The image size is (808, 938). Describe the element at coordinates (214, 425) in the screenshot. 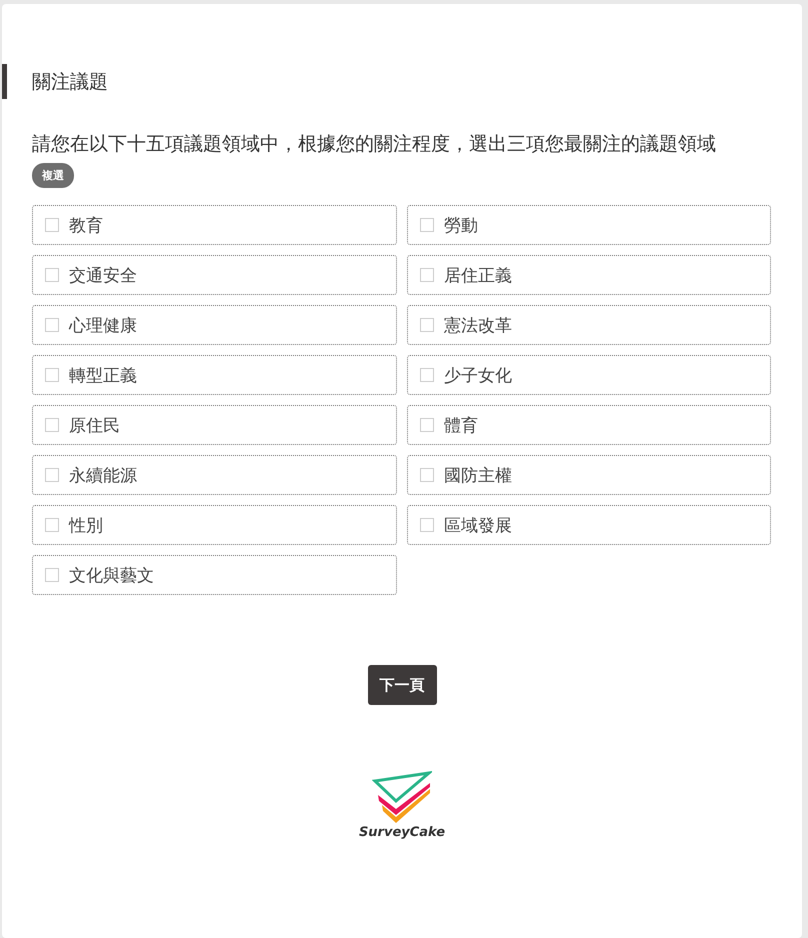

I see `option-checkbox: 原住民` at that location.